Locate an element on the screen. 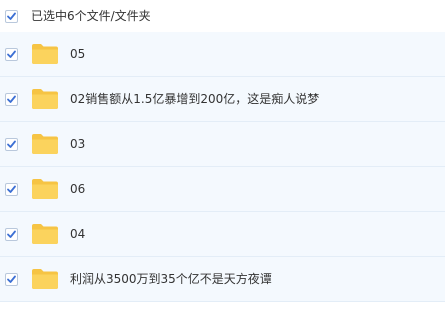  item-name: 05 is located at coordinates (78, 54).